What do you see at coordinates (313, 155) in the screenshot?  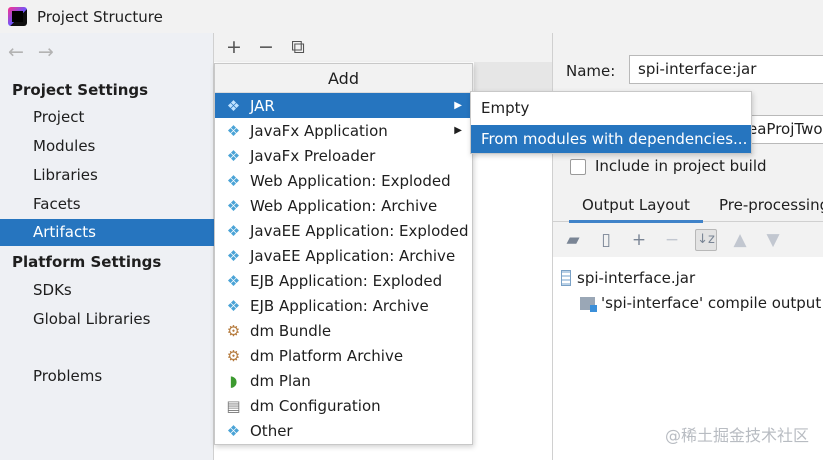 I see `menu-item-label: JavaFx Preloader` at bounding box center [313, 155].